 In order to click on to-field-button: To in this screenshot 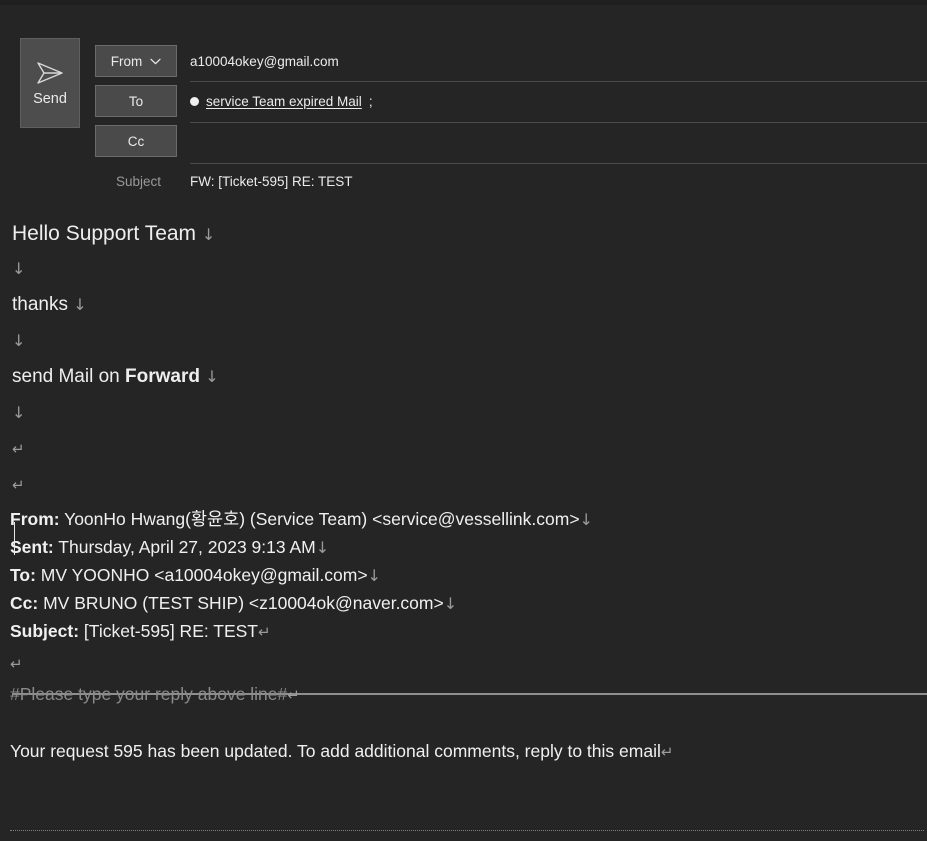, I will do `click(136, 101)`.